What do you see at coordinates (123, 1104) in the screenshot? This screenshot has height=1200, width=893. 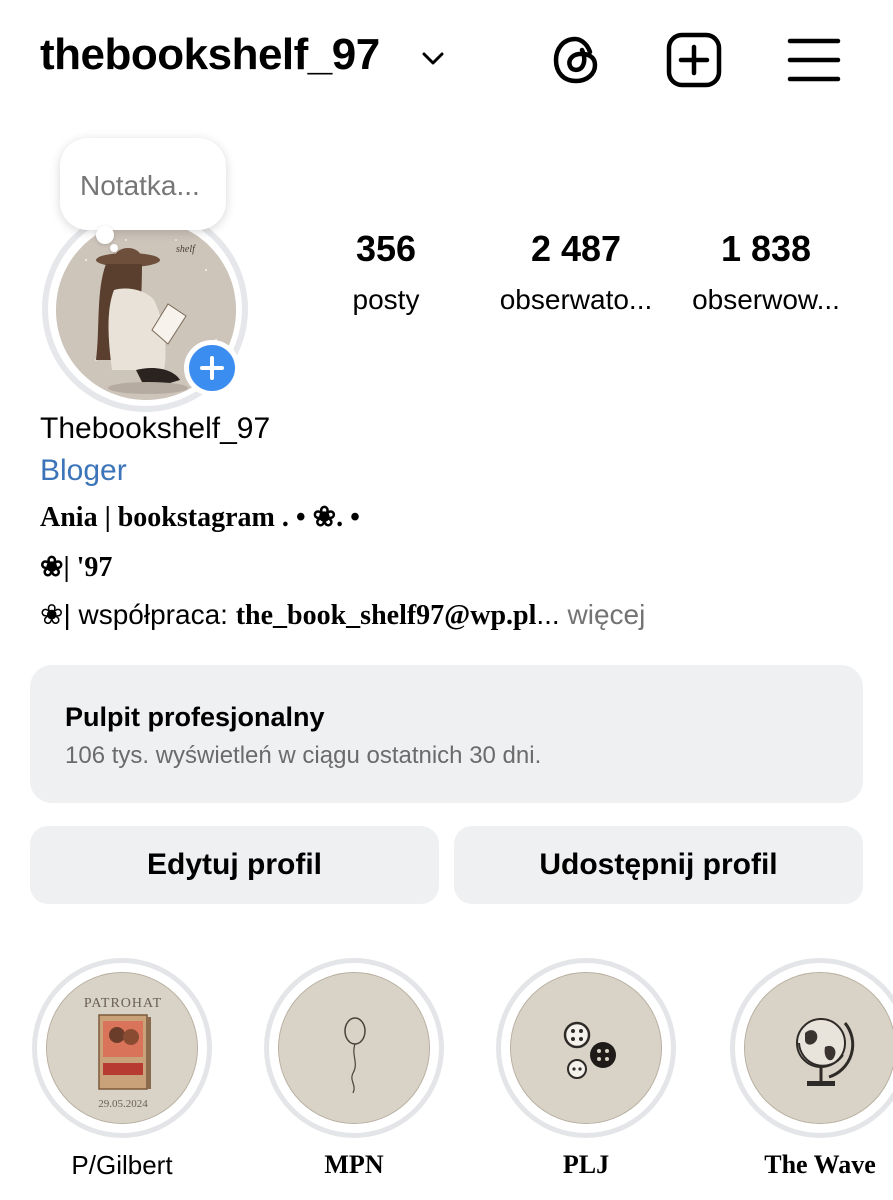 I see `cover-text-bottom: 29.05.2024` at bounding box center [123, 1104].